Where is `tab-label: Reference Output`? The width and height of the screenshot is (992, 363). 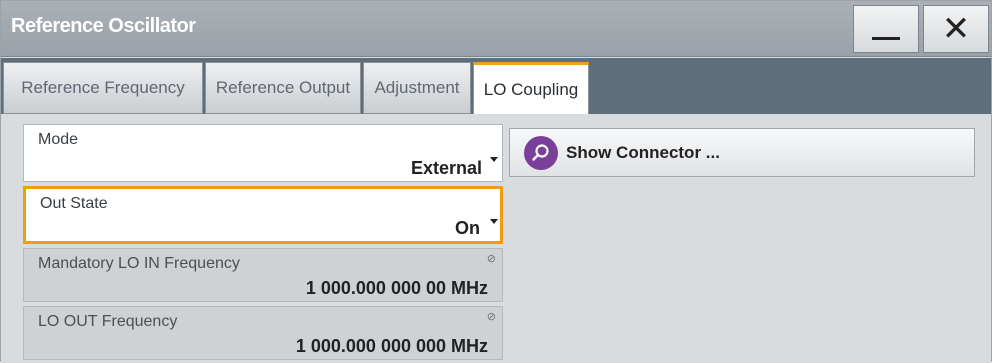
tab-label: Reference Output is located at coordinates (283, 87).